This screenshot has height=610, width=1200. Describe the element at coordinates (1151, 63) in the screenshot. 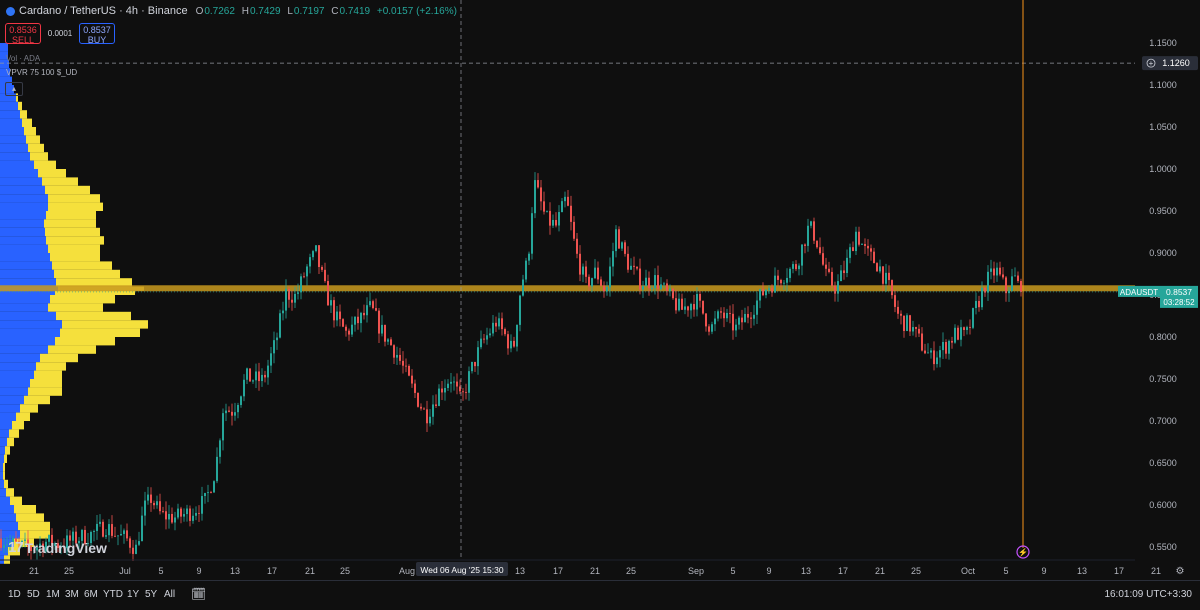

I see `plus-glyph: +` at that location.